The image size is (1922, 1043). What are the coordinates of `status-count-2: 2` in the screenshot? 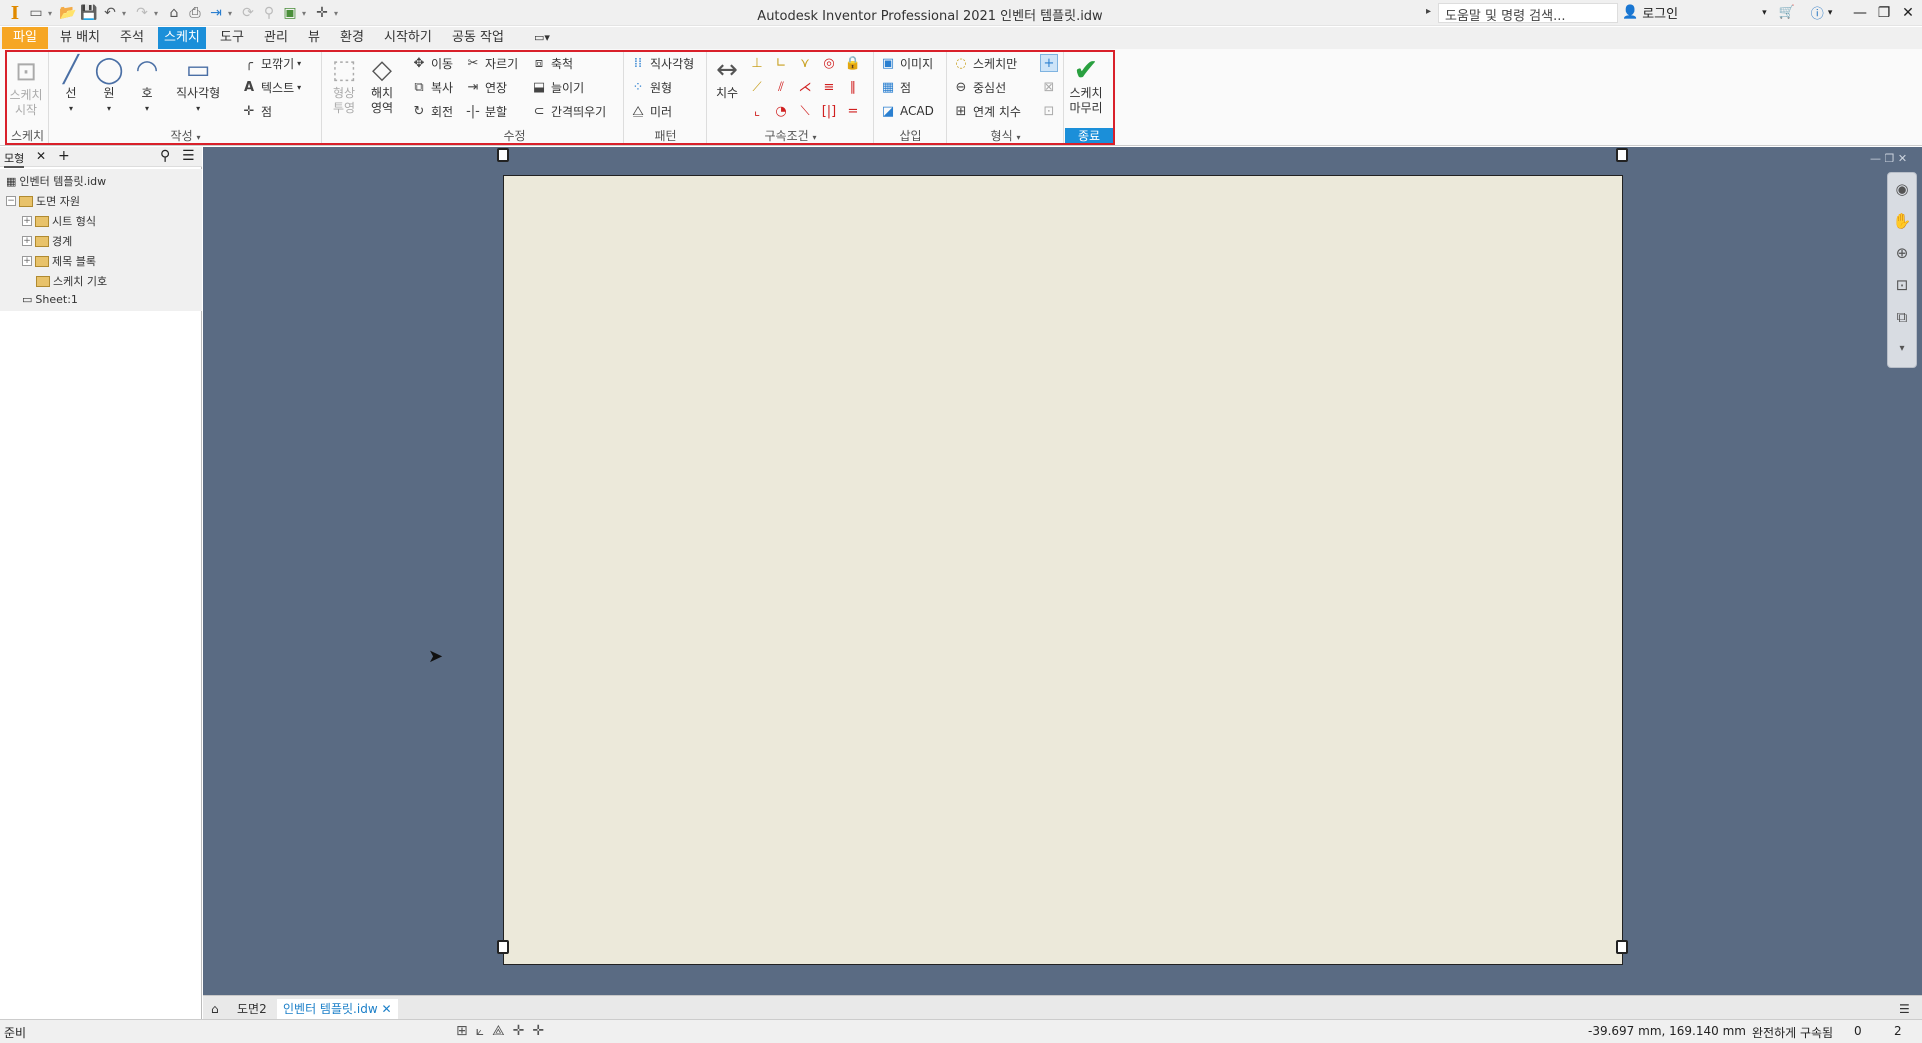 It's located at (1898, 1031).